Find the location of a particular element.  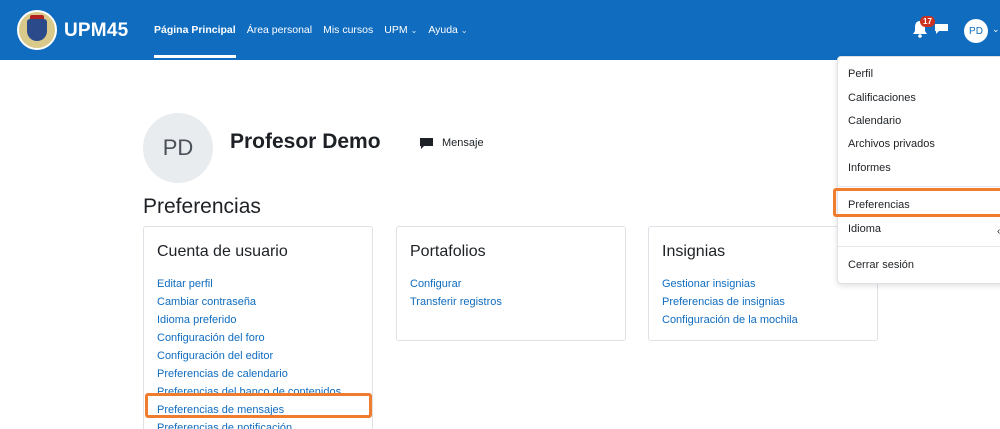

preferences-highlight is located at coordinates (916, 202).